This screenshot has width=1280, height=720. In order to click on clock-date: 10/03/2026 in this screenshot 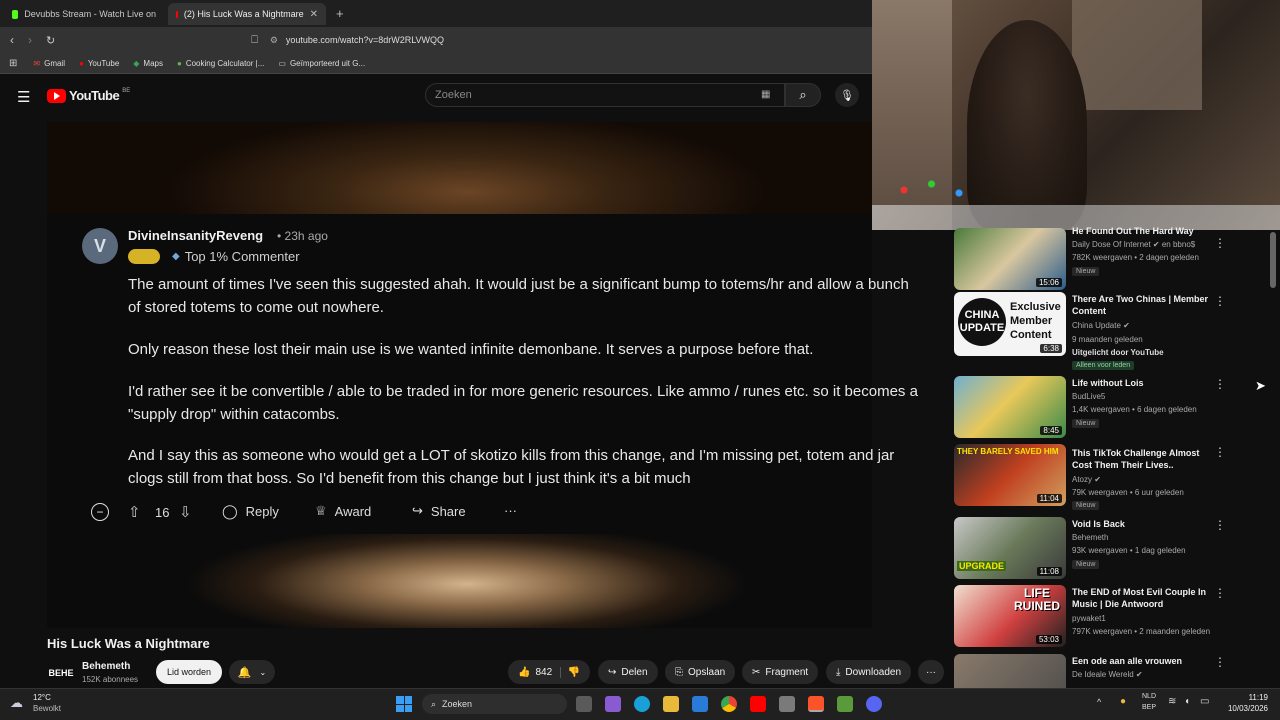, I will do `click(1246, 708)`.